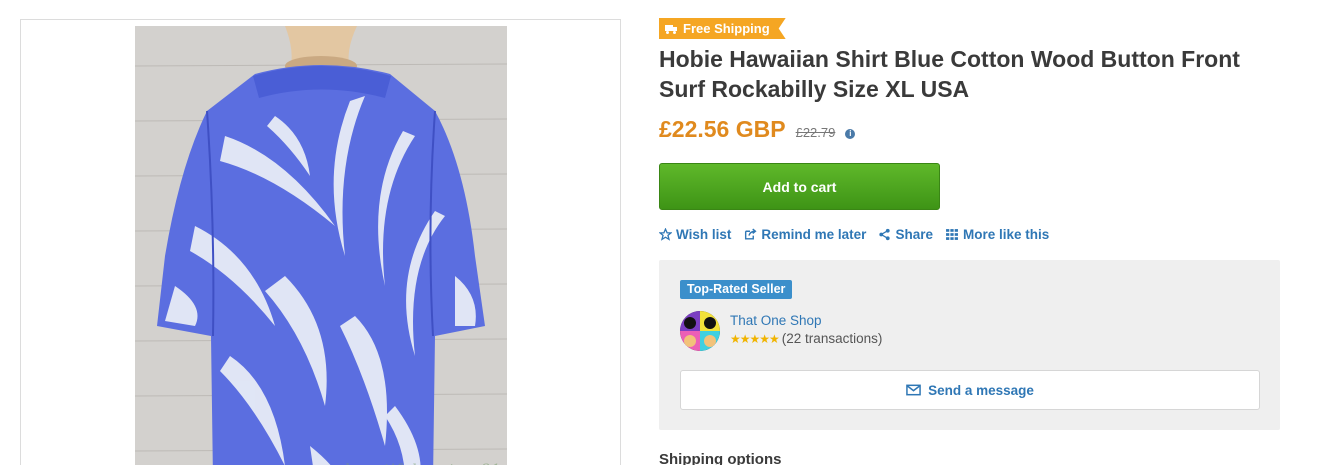 This screenshot has width=1319, height=465. What do you see at coordinates (671, 29) in the screenshot?
I see `truck-icon` at bounding box center [671, 29].